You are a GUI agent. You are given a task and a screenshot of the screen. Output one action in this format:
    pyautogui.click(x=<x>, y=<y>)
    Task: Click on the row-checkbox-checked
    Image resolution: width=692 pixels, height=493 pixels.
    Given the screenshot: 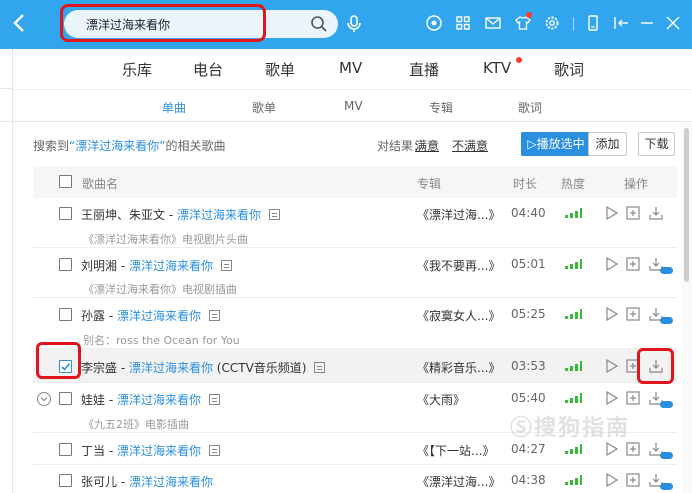 What is the action you would take?
    pyautogui.click(x=65, y=366)
    